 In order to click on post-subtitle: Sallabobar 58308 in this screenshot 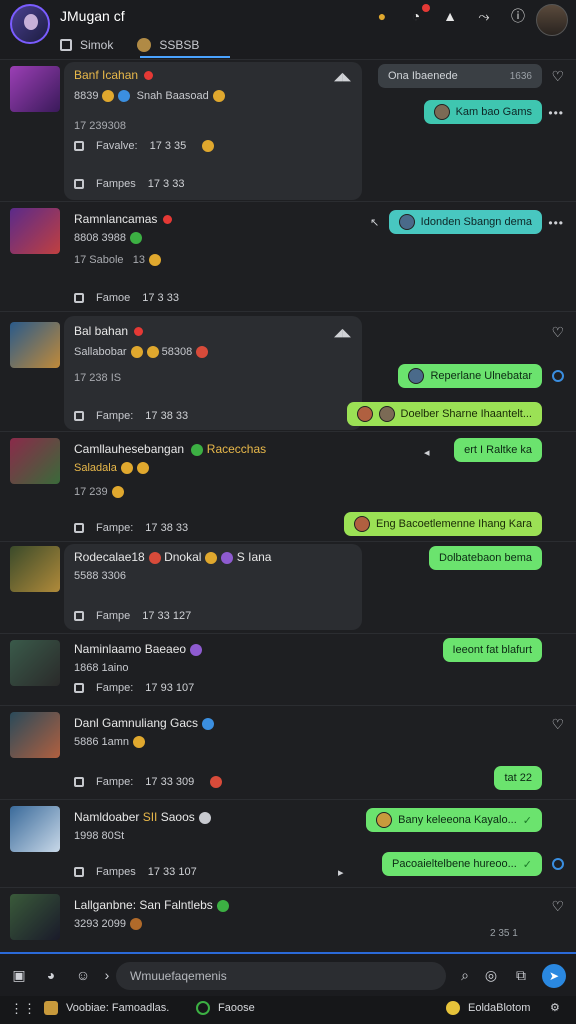, I will do `click(141, 352)`.